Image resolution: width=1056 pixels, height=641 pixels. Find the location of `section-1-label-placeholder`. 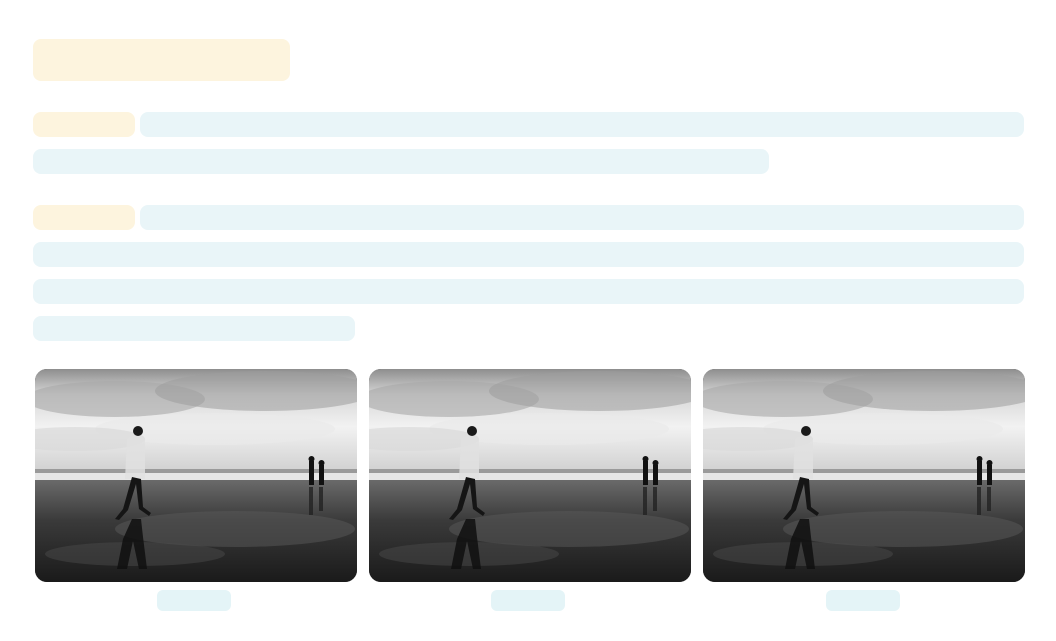

section-1-label-placeholder is located at coordinates (84, 124).